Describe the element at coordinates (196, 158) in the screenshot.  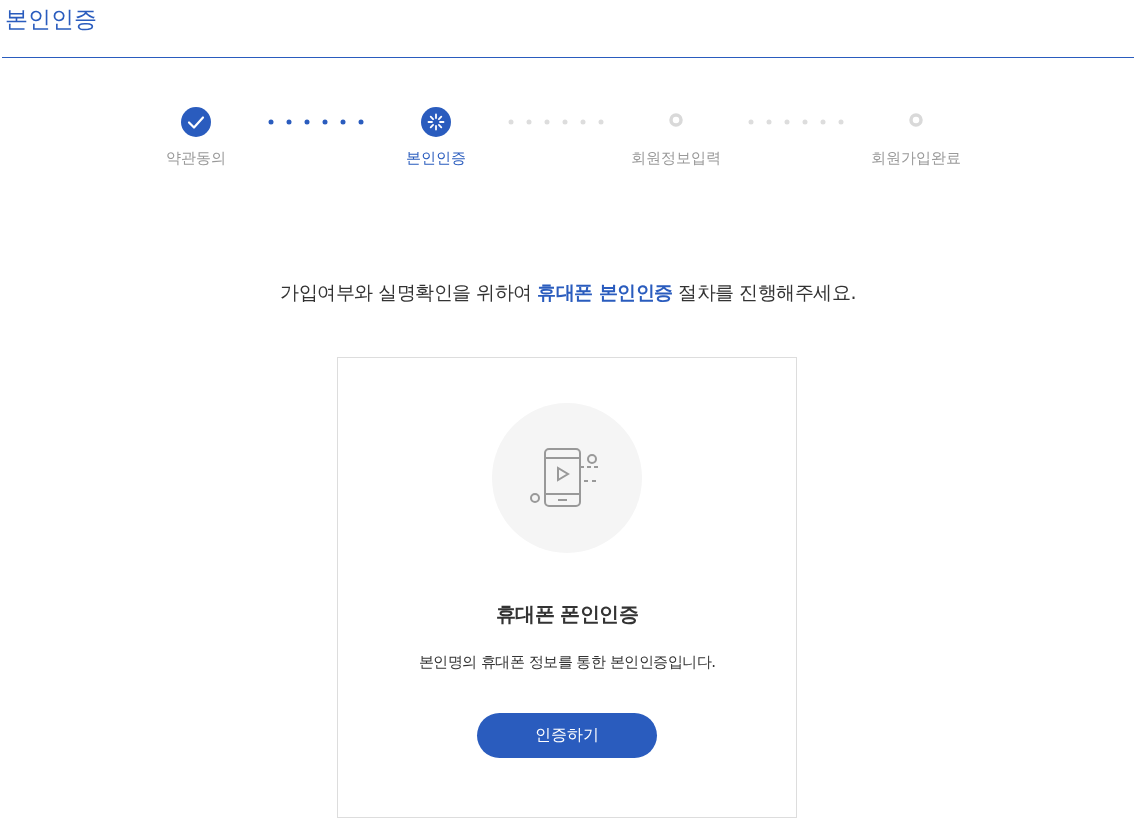
I see `step-label: 약관동의` at that location.